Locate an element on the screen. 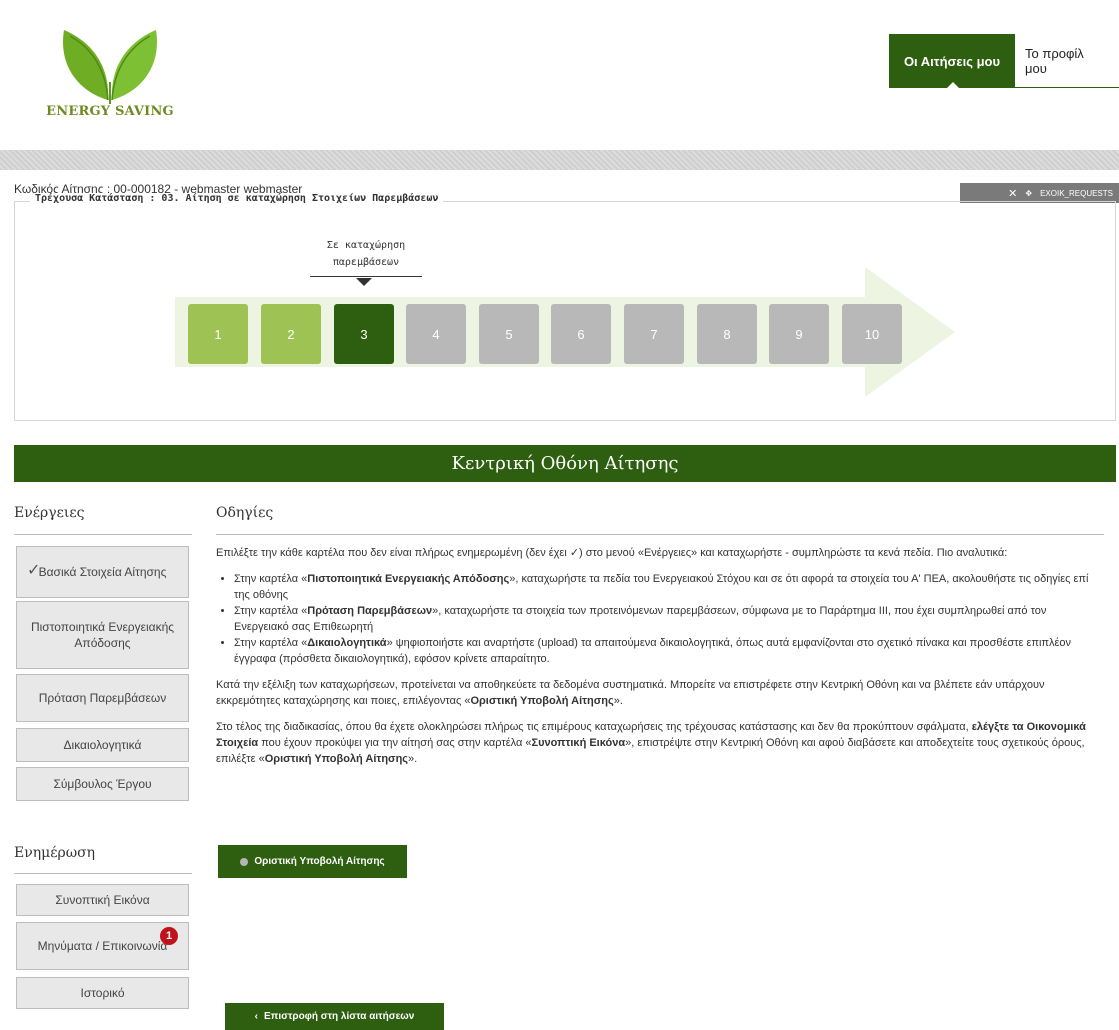 Image resolution: width=1119 pixels, height=1030 pixels. close-icon: ✕ is located at coordinates (1013, 193).